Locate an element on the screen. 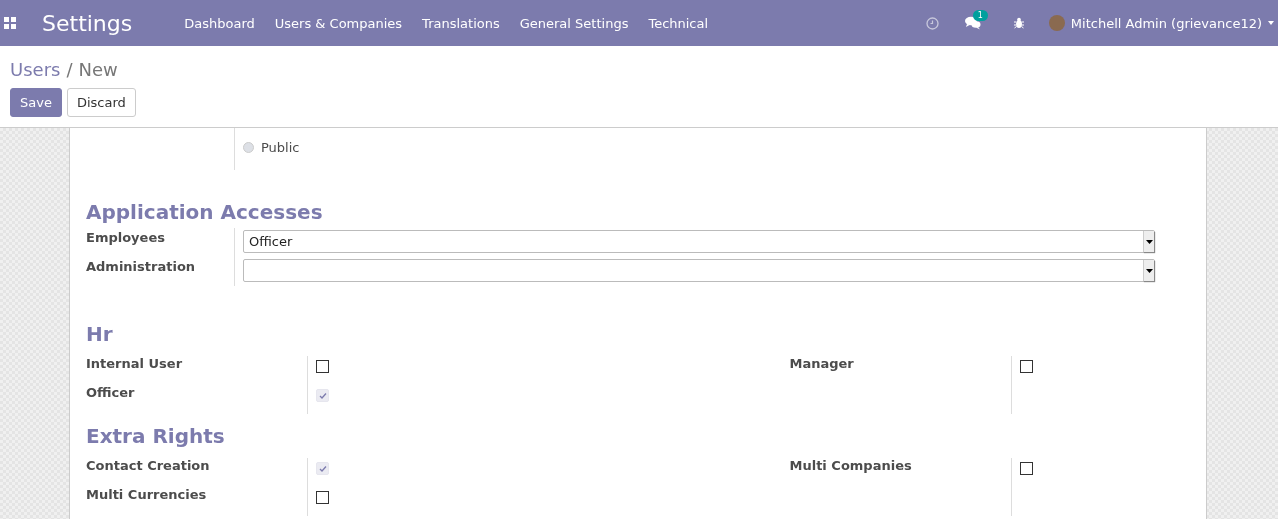 The image size is (1278, 520). notification-badge: 1 is located at coordinates (980, 15).